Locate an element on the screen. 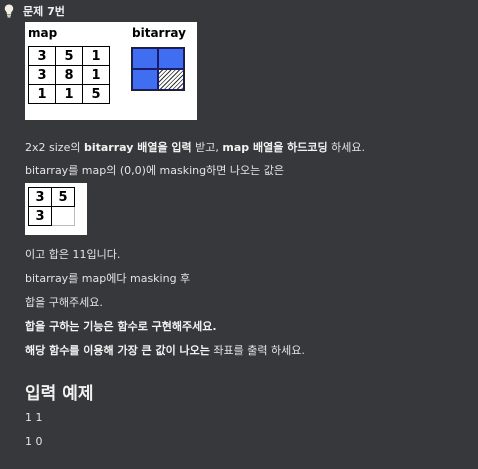 The height and width of the screenshot is (469, 478). instruction-line-2: bitarray를 map의 (0,0)에 masking하면 나오는 값은 is located at coordinates (154, 170).